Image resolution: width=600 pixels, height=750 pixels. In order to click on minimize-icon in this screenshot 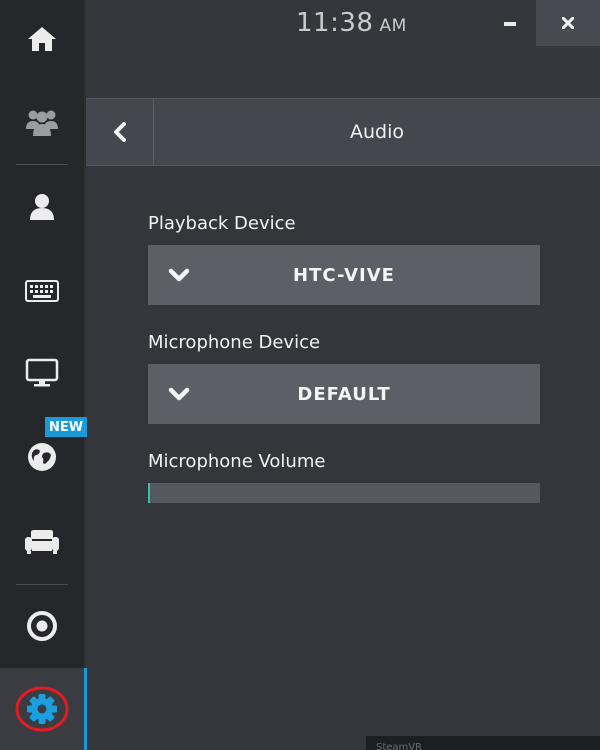, I will do `click(510, 24)`.